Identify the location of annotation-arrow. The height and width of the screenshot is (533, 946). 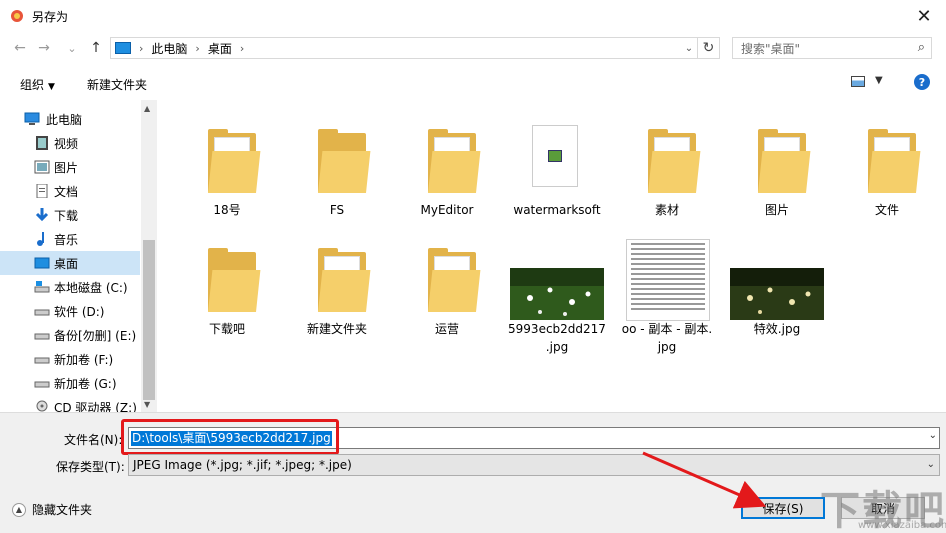
(704, 480).